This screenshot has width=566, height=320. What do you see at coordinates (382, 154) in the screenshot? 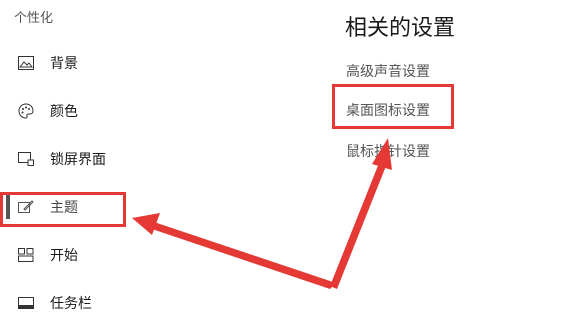
I see `arrowhead-desktop-icons` at bounding box center [382, 154].